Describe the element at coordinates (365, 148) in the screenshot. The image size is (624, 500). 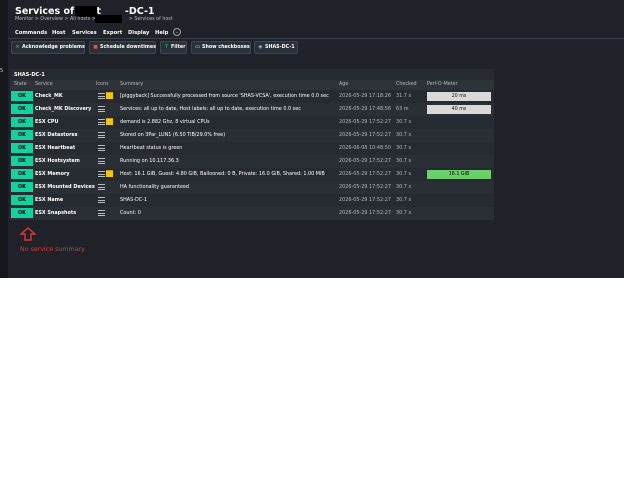
I see `service-age: 2026-06-08 10:48:50` at that location.